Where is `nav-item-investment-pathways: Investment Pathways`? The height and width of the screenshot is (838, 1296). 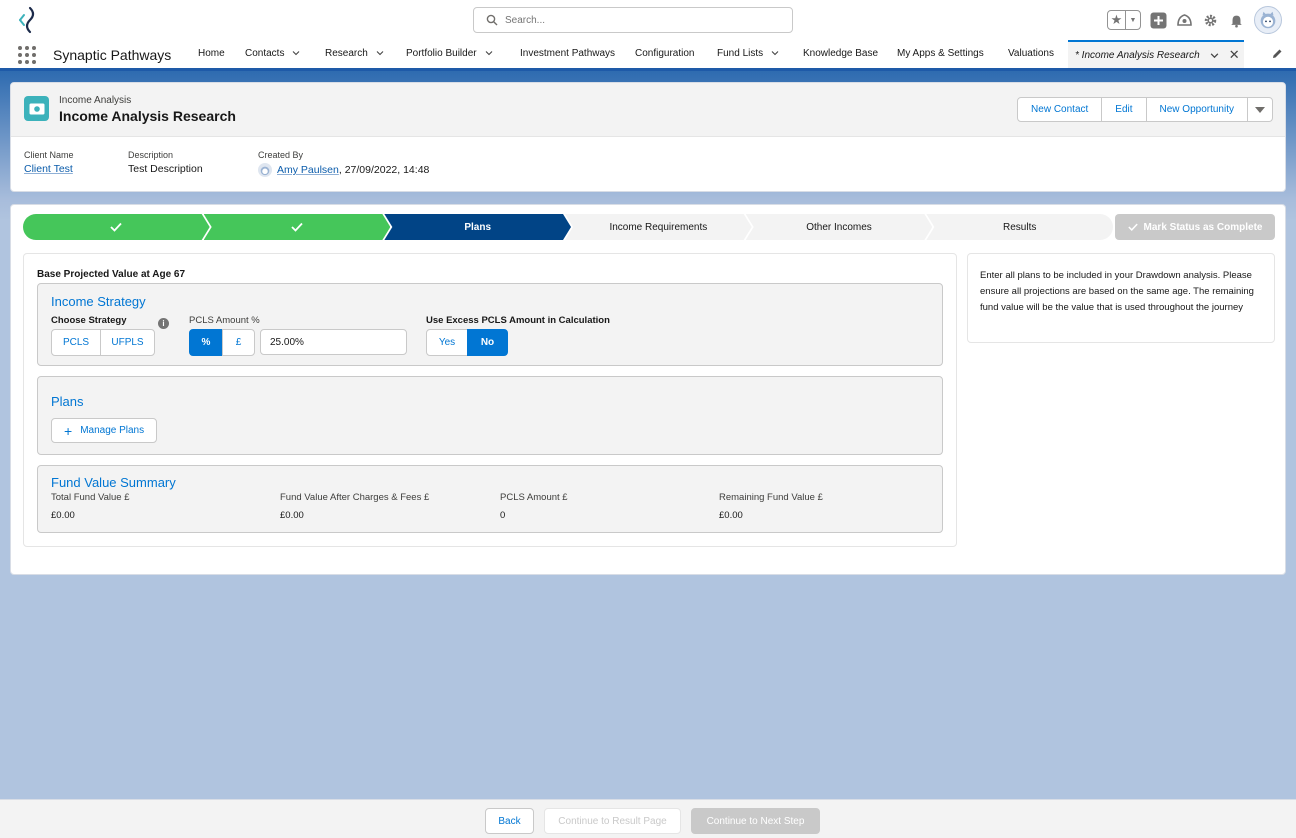 nav-item-investment-pathways: Investment Pathways is located at coordinates (567, 54).